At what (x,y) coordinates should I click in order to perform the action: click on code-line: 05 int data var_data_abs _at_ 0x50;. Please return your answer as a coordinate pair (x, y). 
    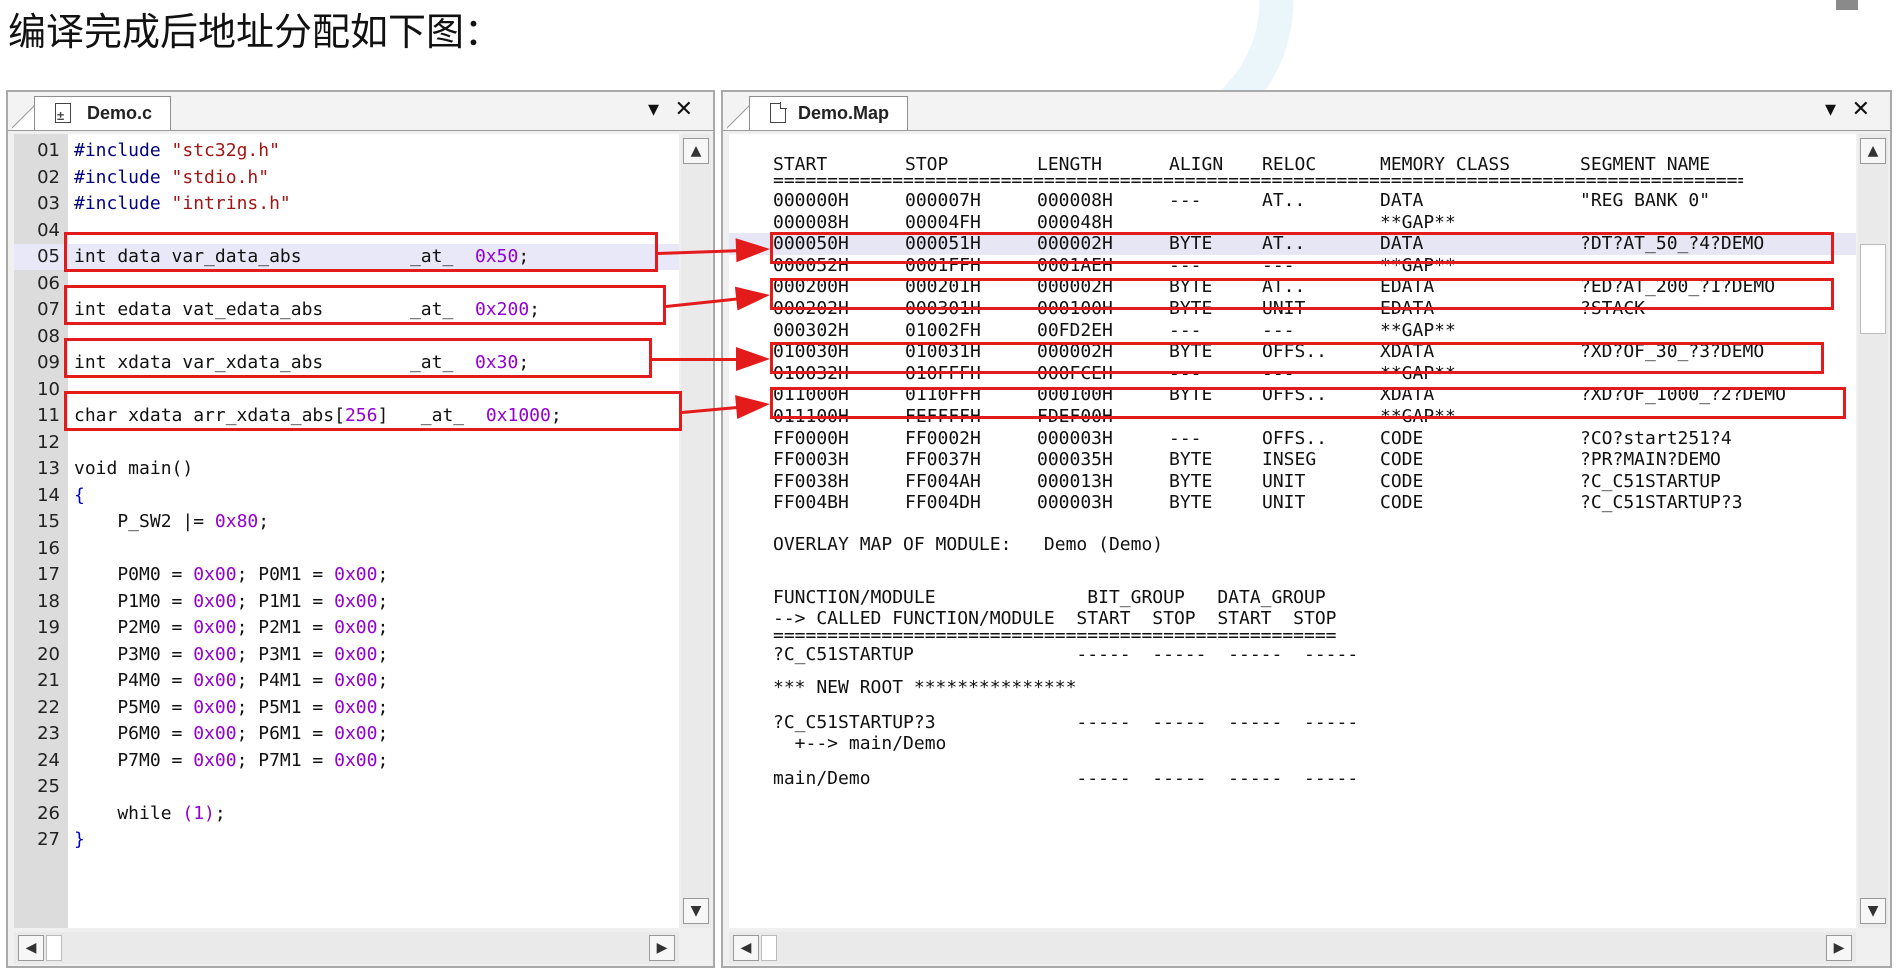
    Looking at the image, I should click on (346, 257).